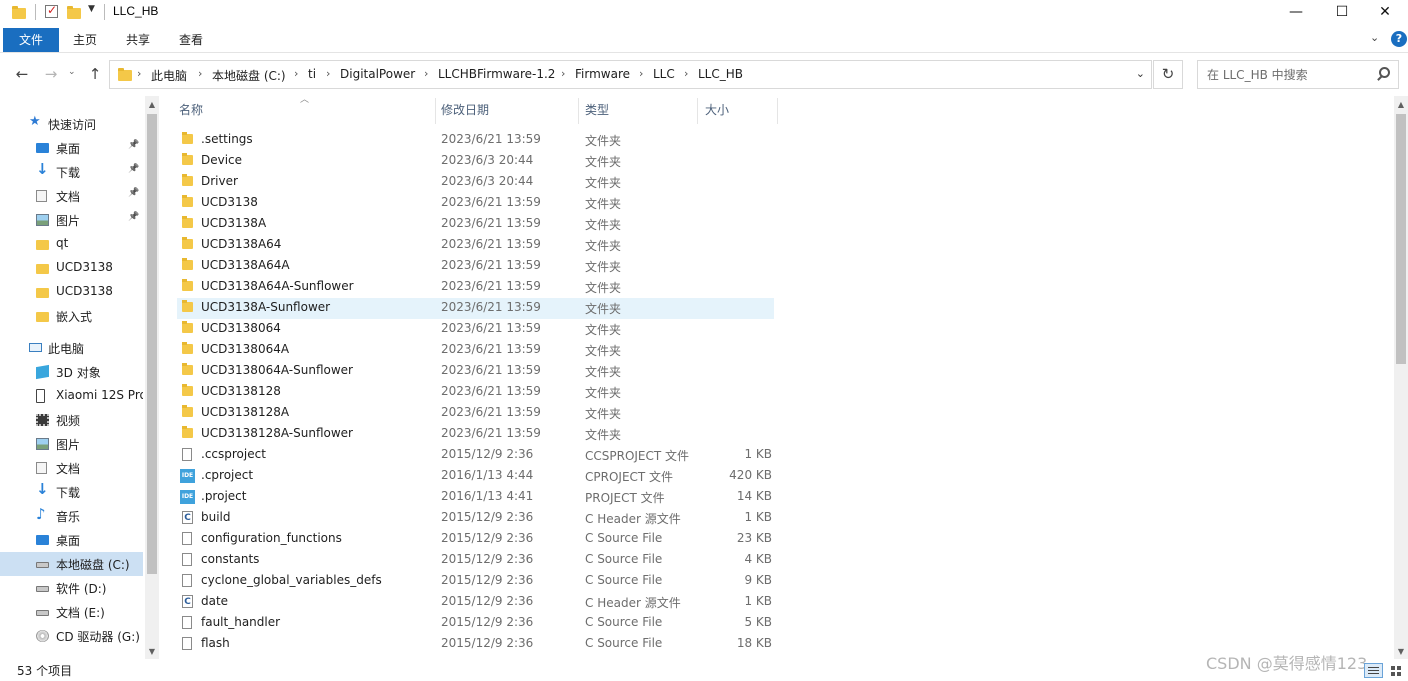  Describe the element at coordinates (138, 40) in the screenshot. I see `tab-share: 共享` at that location.